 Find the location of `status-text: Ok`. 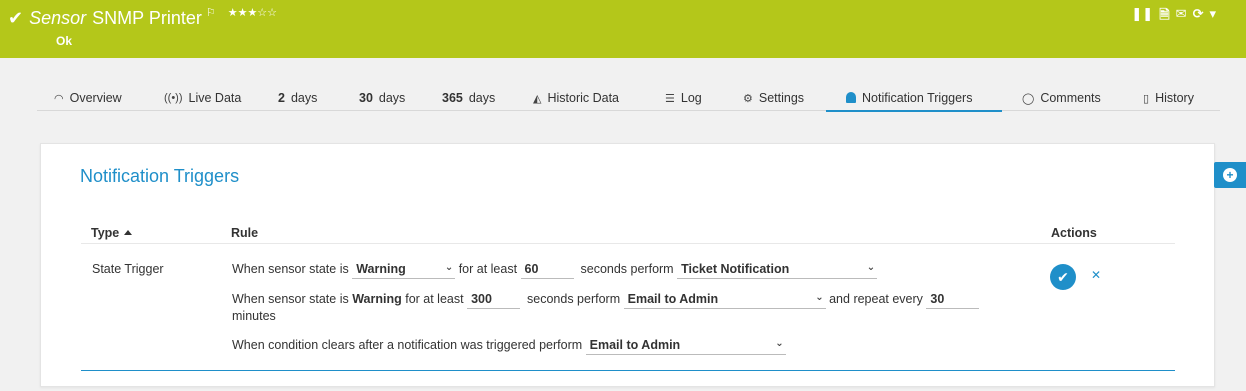

status-text: Ok is located at coordinates (64, 41).